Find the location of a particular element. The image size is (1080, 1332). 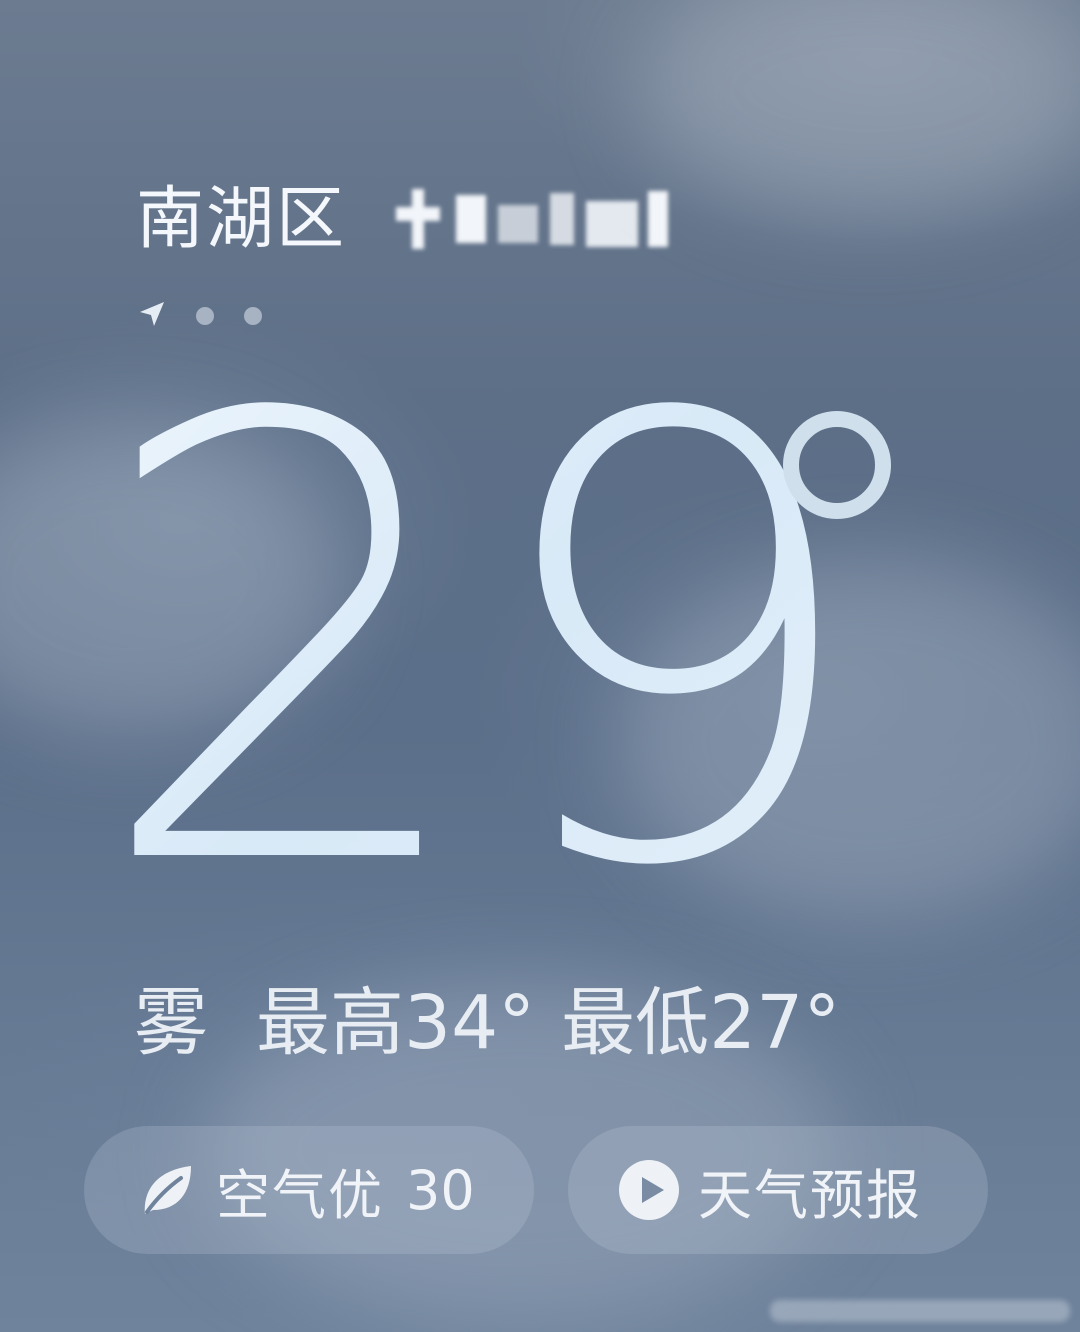

location-arrow-icon is located at coordinates (152, 316).